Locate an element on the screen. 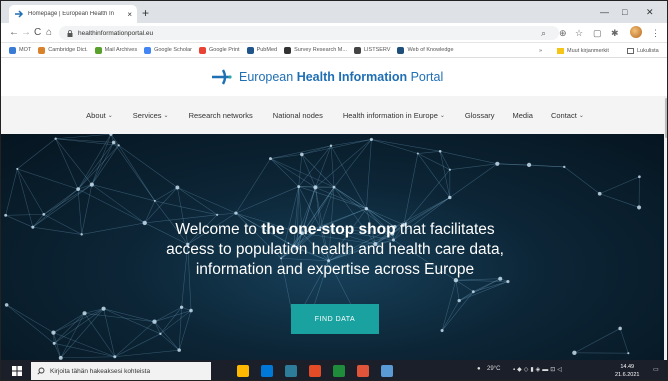 The width and height of the screenshot is (668, 381). url-text: healthinformationportal.eu is located at coordinates (116, 33).